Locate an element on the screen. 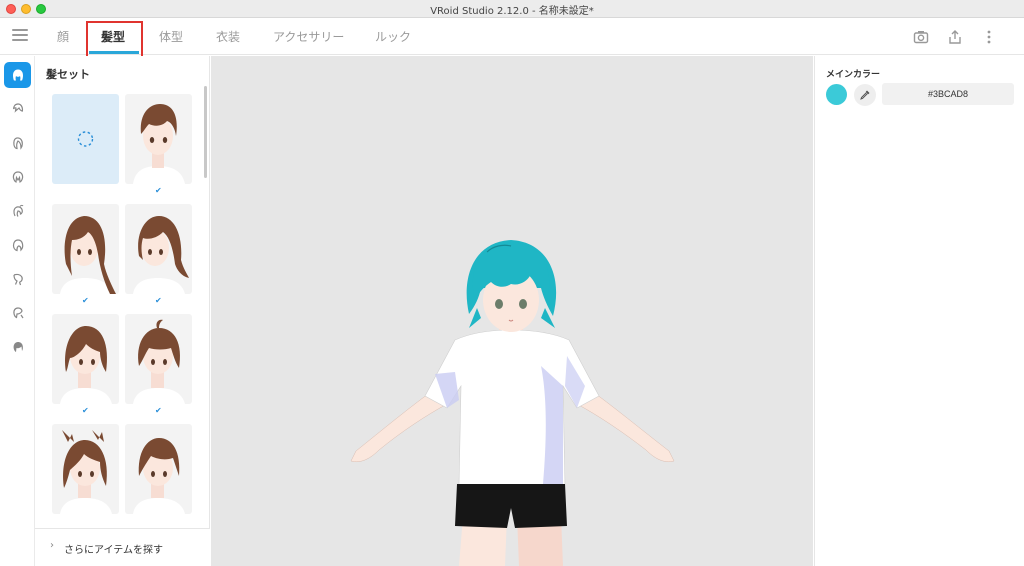  hair-thumb-short is located at coordinates (158, 139).